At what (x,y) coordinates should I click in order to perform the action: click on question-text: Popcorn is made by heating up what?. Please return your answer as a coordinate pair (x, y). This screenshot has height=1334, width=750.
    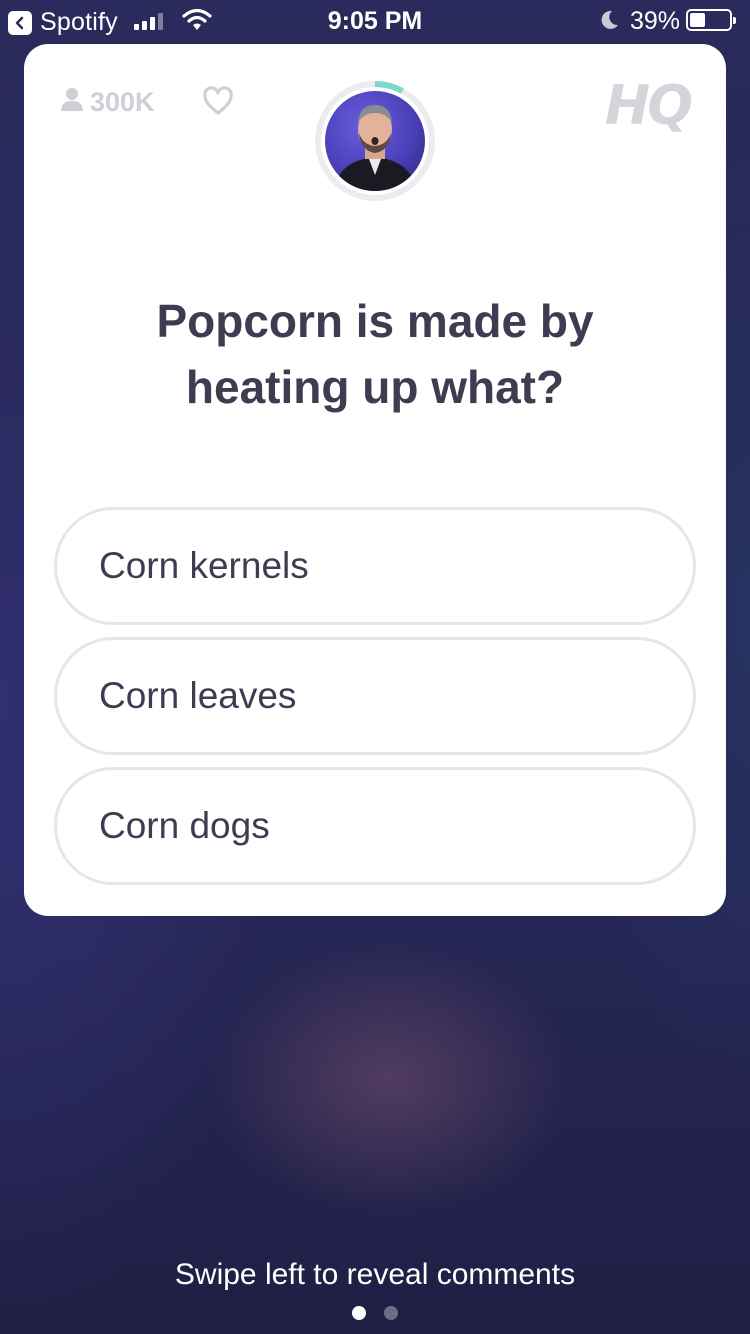
    Looking at the image, I should click on (375, 354).